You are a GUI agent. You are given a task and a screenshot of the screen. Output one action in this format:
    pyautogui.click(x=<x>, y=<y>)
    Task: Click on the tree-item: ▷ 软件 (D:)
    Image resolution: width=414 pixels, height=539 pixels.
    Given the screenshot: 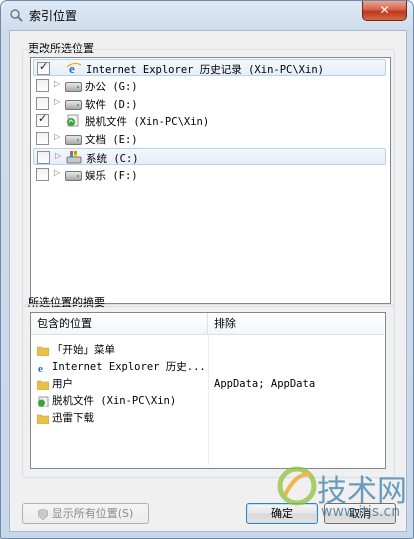 What is the action you would take?
    pyautogui.click(x=209, y=103)
    